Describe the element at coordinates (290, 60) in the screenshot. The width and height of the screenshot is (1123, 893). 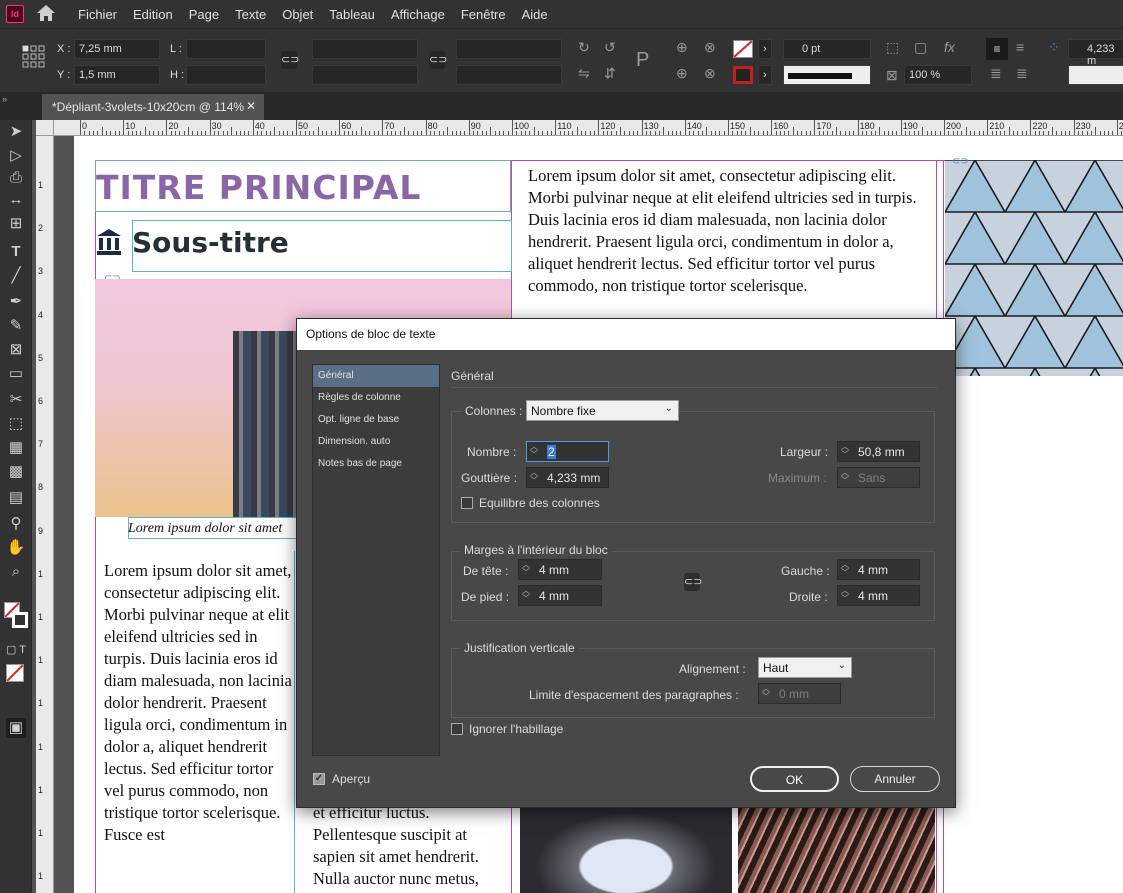
I see `constrain-link-icon: ⊂⊃` at that location.